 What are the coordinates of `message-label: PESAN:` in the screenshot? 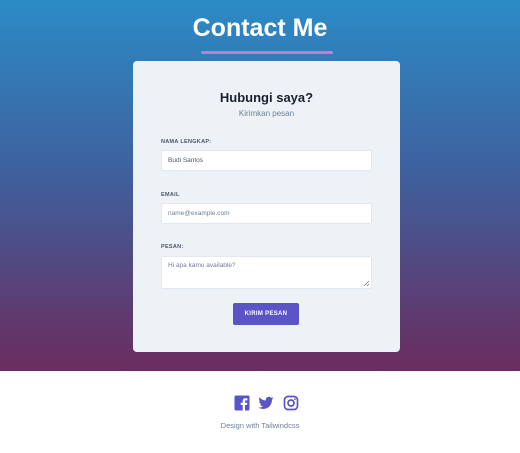 It's located at (172, 247).